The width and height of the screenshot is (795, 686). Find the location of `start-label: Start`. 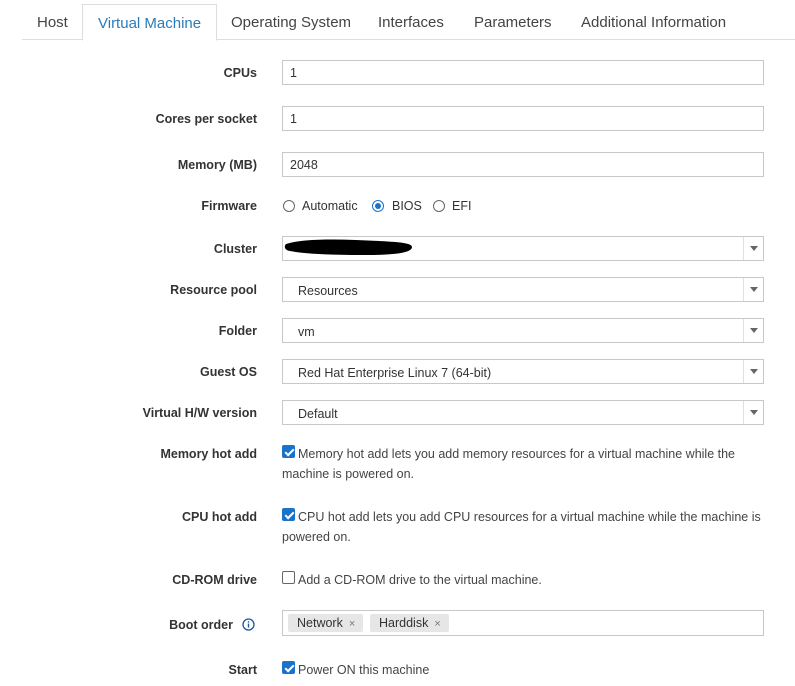

start-label: Start is located at coordinates (242, 670).